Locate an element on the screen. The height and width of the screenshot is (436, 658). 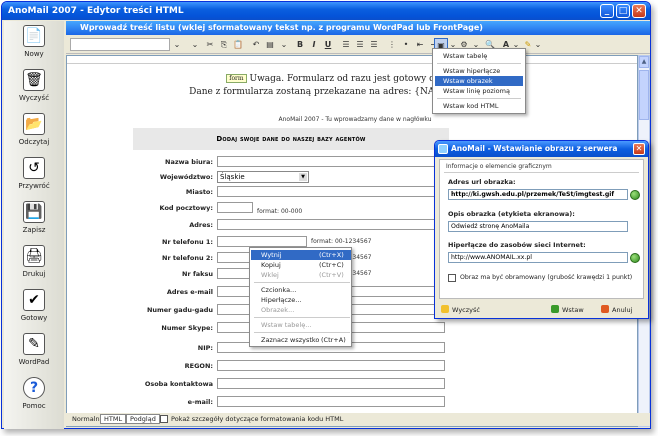
copy-icon: ⎘ is located at coordinates (224, 44).